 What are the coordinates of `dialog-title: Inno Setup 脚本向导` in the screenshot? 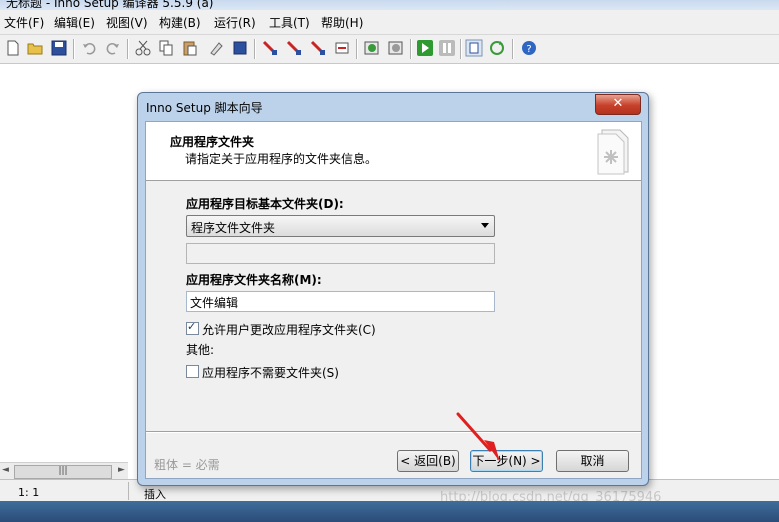 It's located at (204, 108).